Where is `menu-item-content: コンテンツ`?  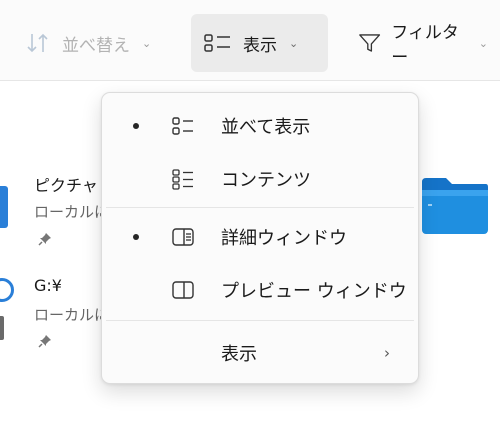 menu-item-content: コンテンツ is located at coordinates (260, 179).